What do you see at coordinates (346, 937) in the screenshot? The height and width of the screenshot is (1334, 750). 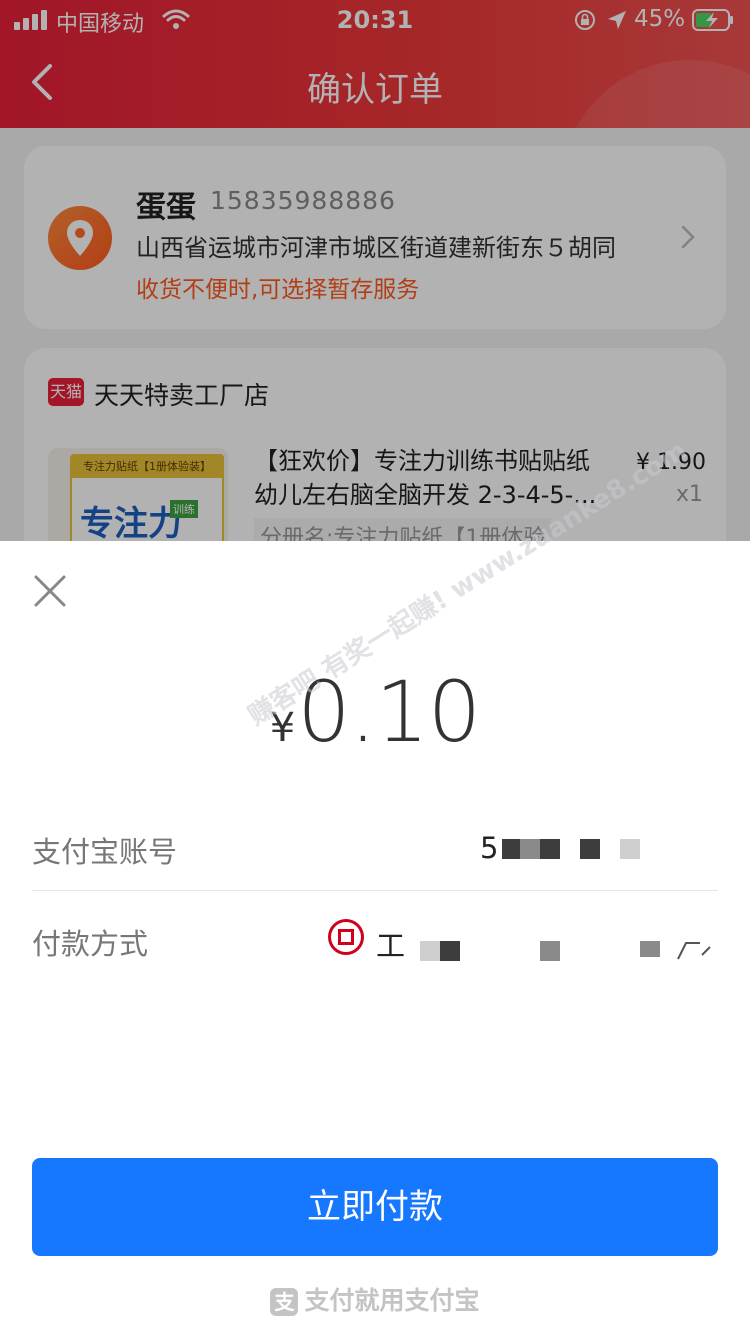 I see `icbc-logo-icon` at bounding box center [346, 937].